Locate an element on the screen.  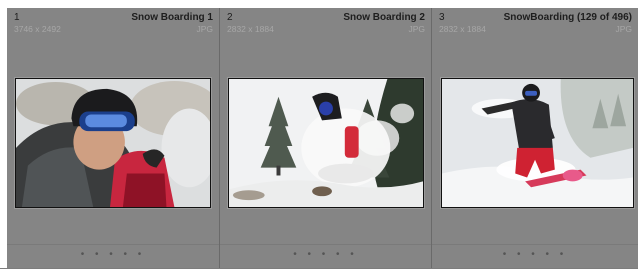
cell-filename: Snow Boarding 1 is located at coordinates (172, 17).